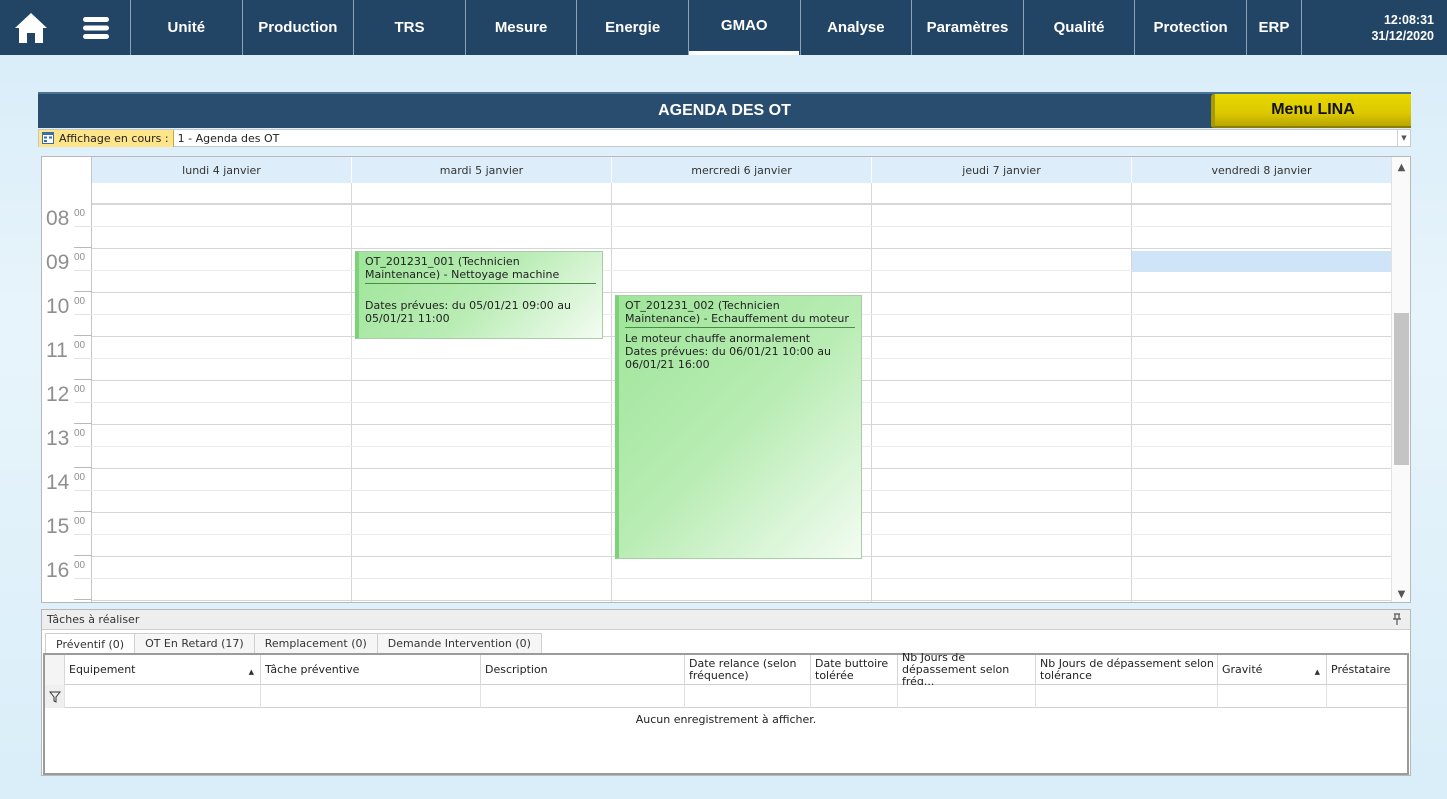  I want to click on time-slot: 08 00, so click(67, 226).